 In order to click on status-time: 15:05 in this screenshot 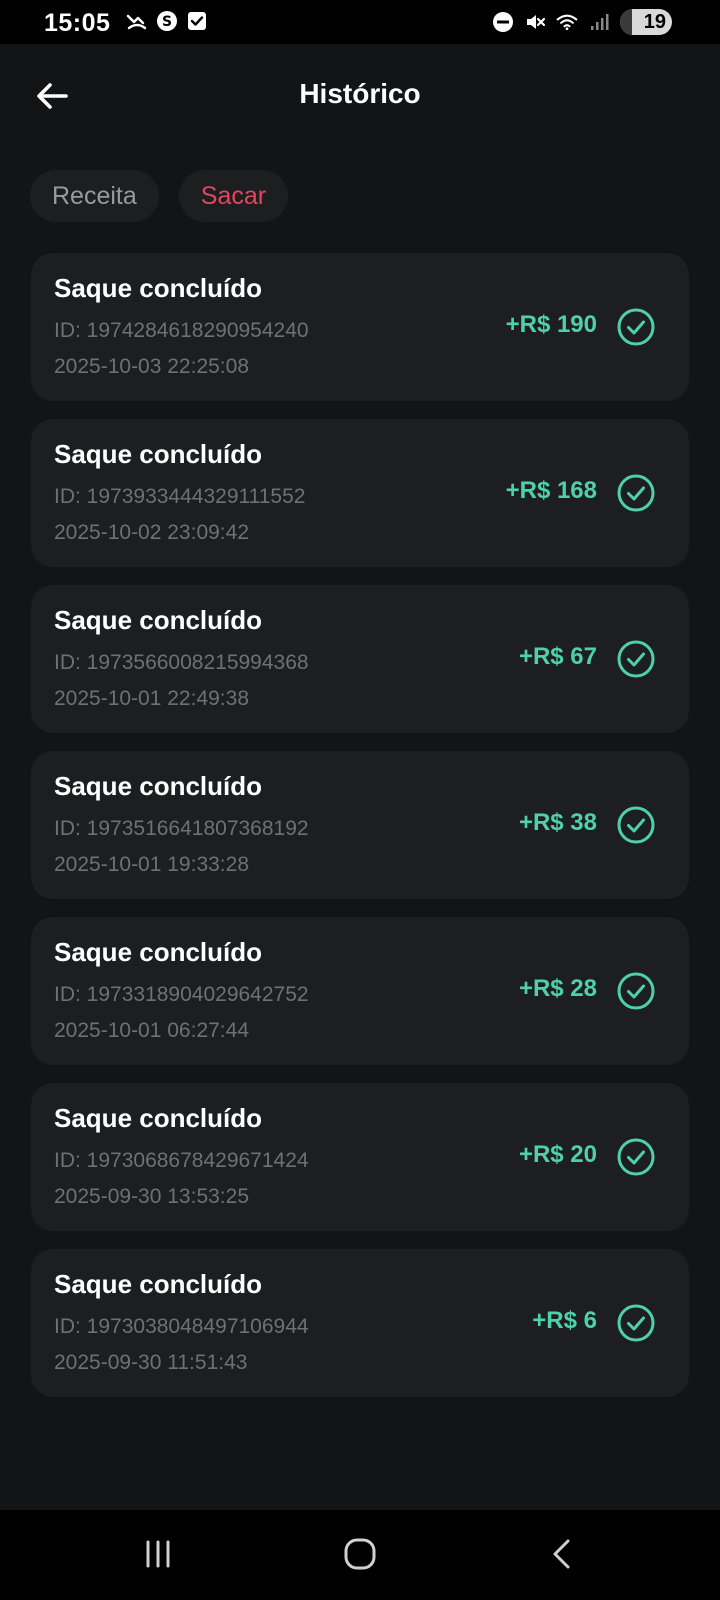, I will do `click(77, 23)`.